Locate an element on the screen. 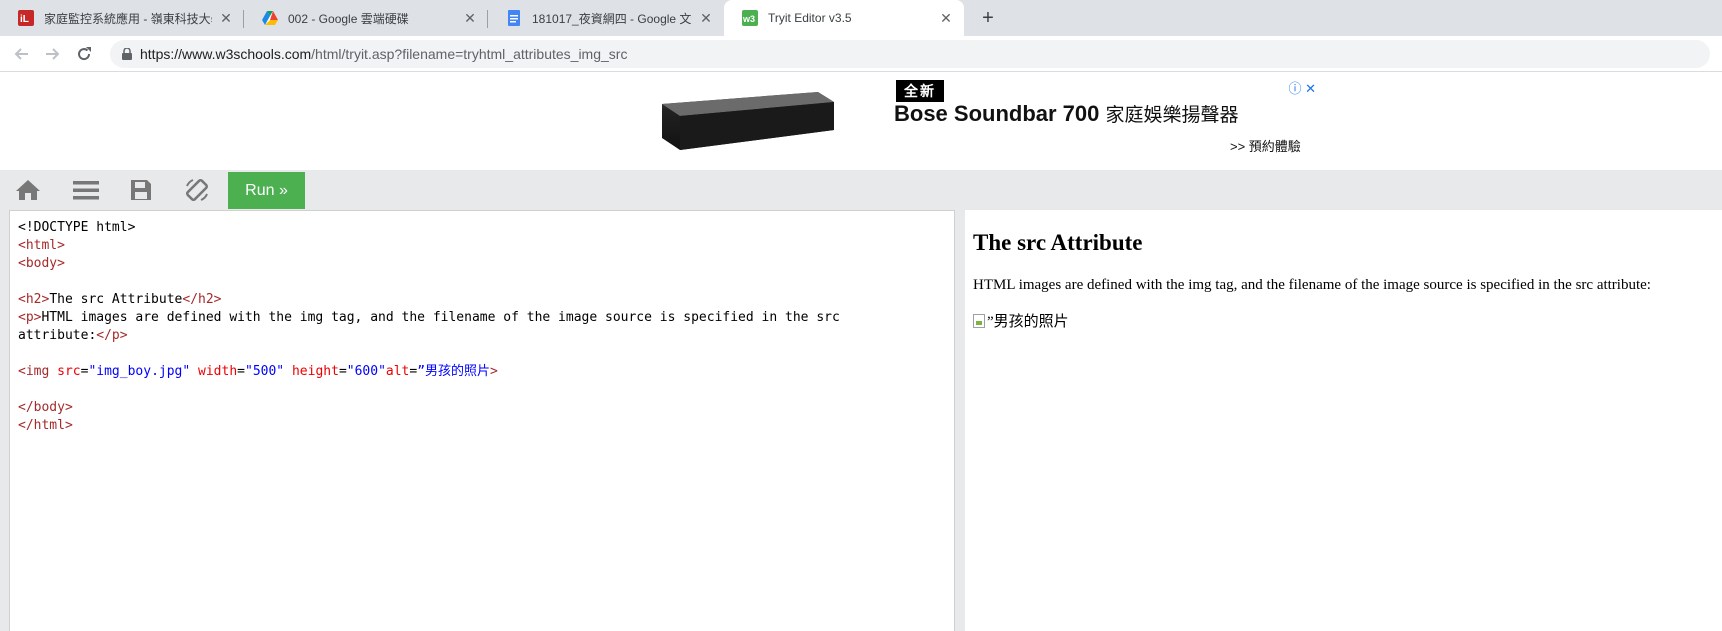 This screenshot has height=631, width=1722. svg-text: iL is located at coordinates (24, 19).